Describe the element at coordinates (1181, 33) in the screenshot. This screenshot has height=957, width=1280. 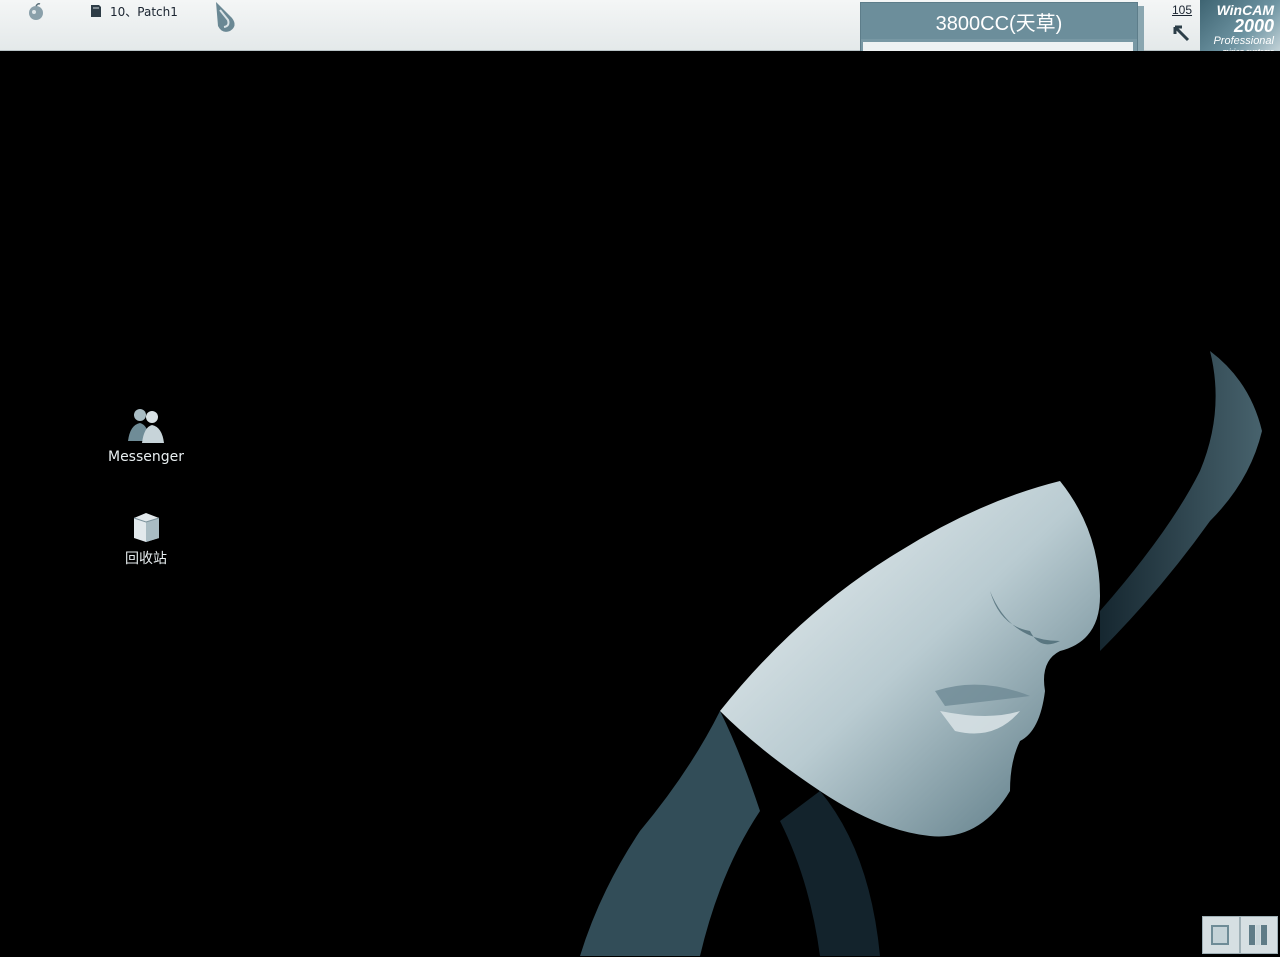
I see `arrow-resize-icon` at that location.